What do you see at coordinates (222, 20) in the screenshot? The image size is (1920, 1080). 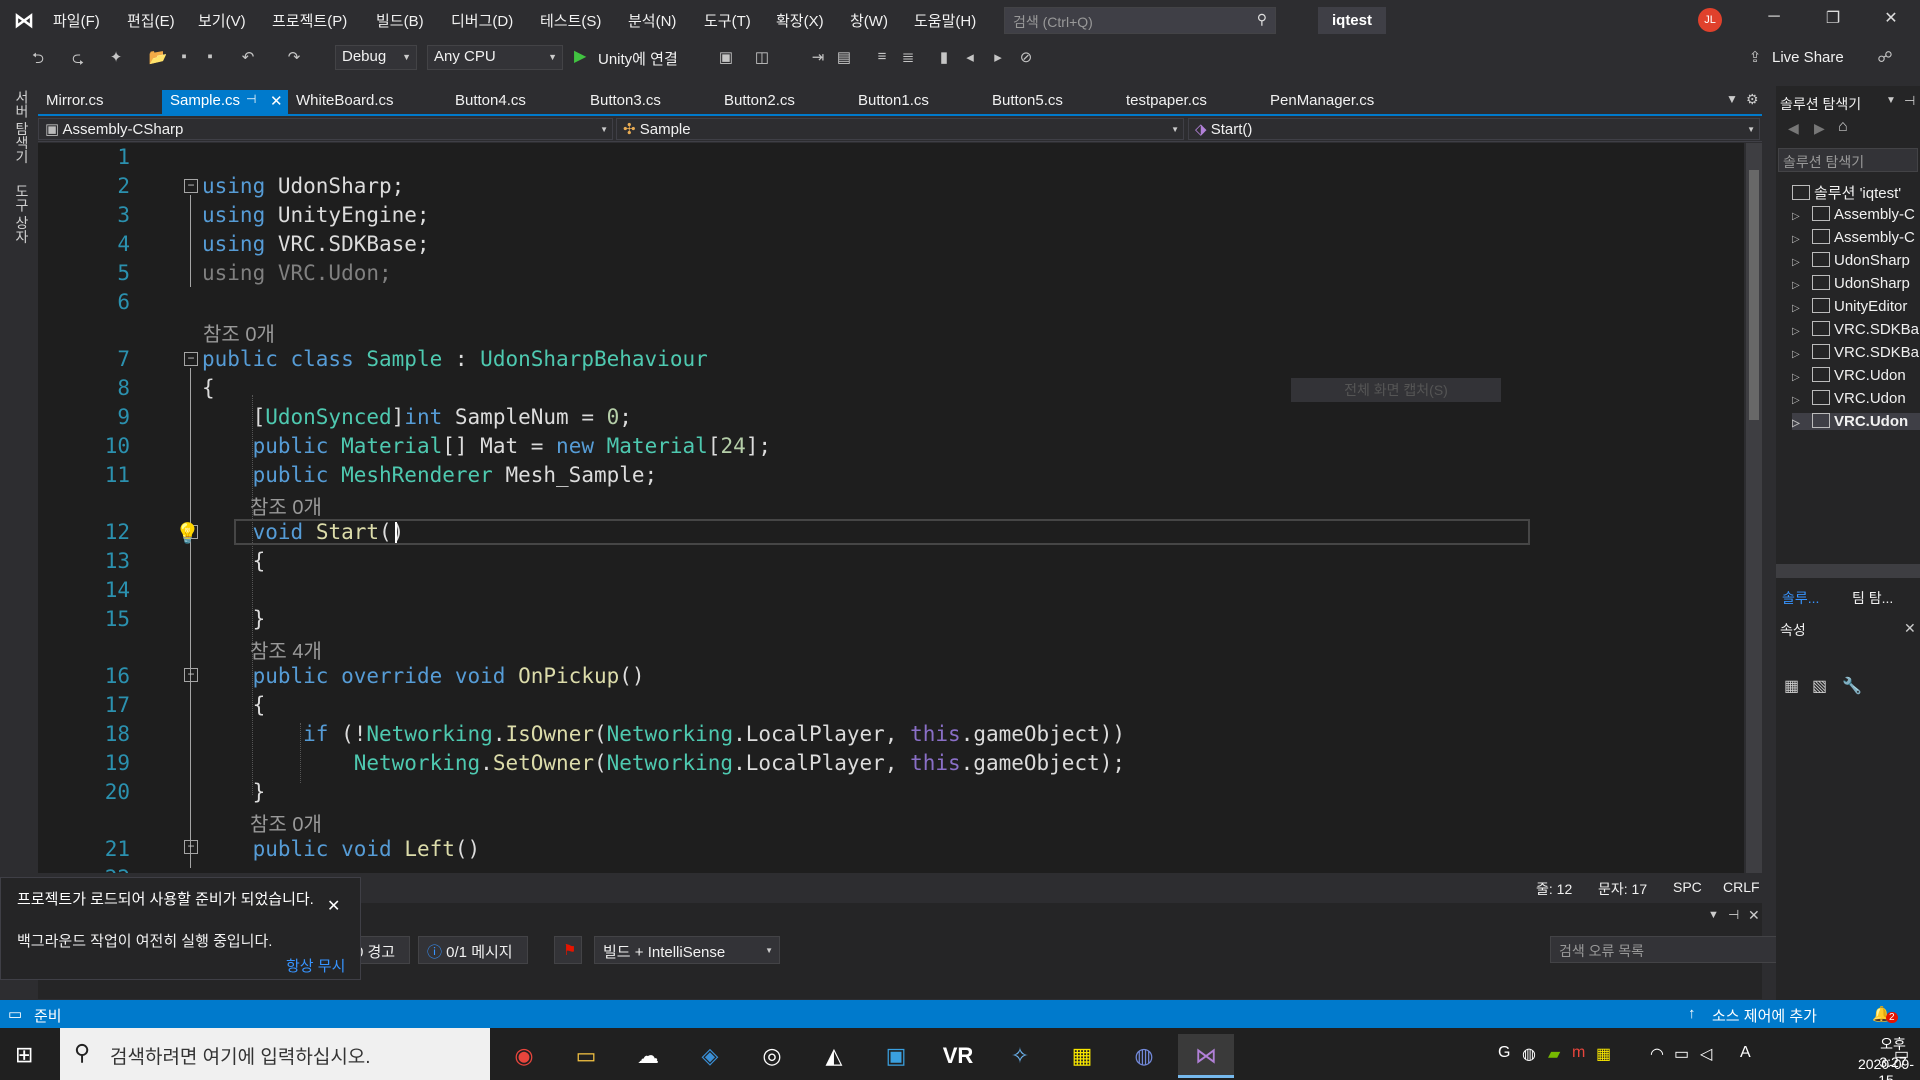 I see `menu-view: 보기(V)` at bounding box center [222, 20].